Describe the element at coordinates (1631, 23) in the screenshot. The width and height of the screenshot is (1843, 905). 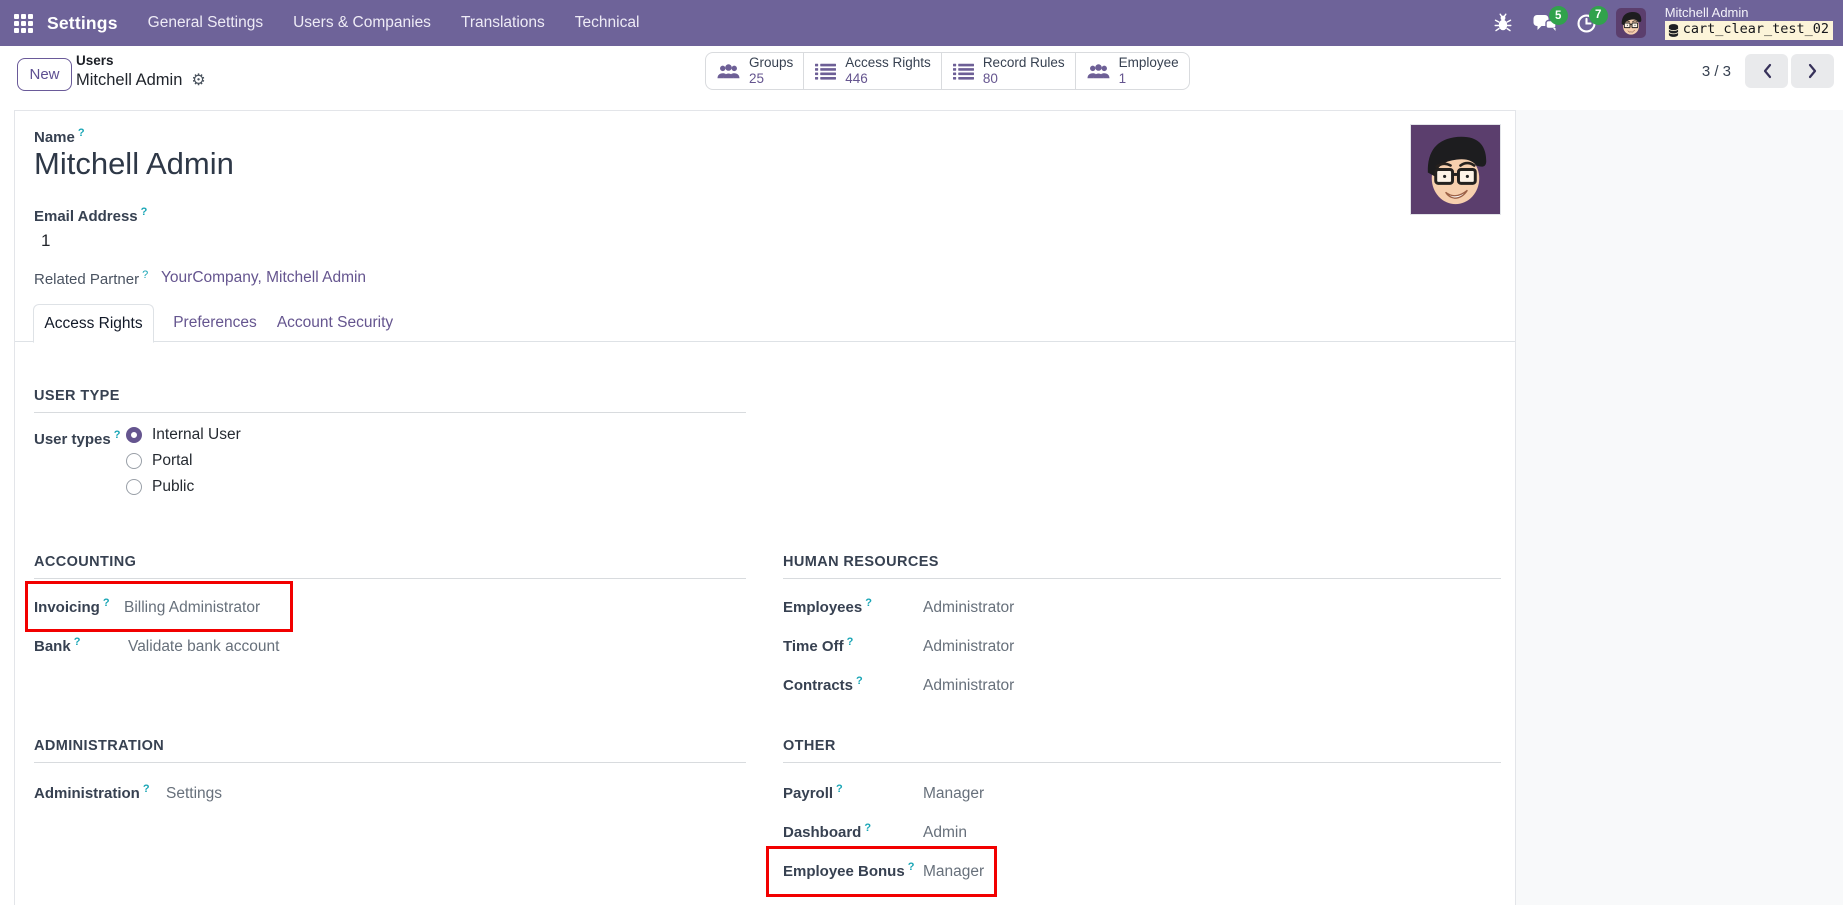
I see `user-avatar` at that location.